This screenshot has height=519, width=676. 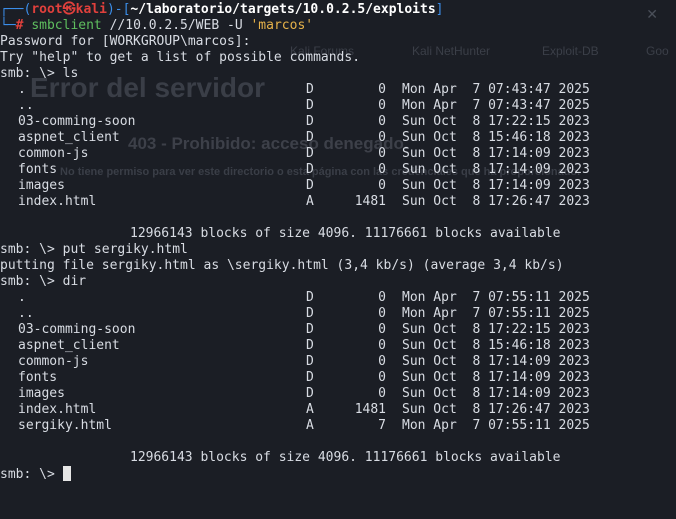 What do you see at coordinates (65, 425) in the screenshot?
I see `file-name: sergiky.html` at bounding box center [65, 425].